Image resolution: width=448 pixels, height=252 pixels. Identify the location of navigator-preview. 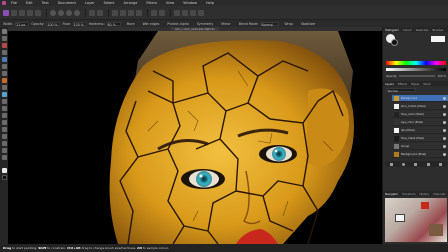
(416, 220).